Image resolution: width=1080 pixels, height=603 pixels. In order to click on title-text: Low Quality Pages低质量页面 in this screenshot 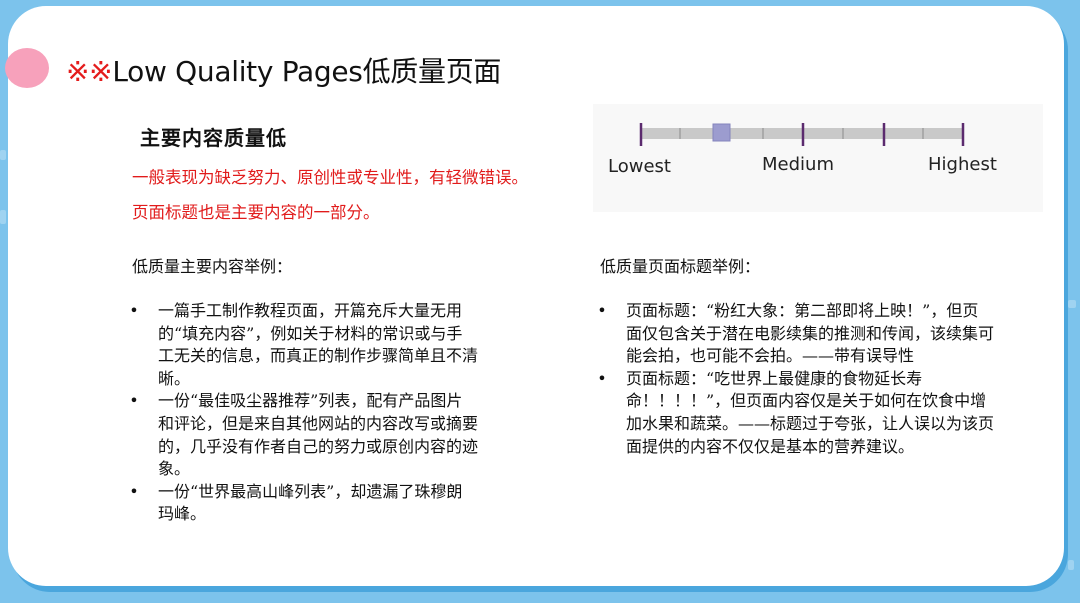, I will do `click(307, 71)`.